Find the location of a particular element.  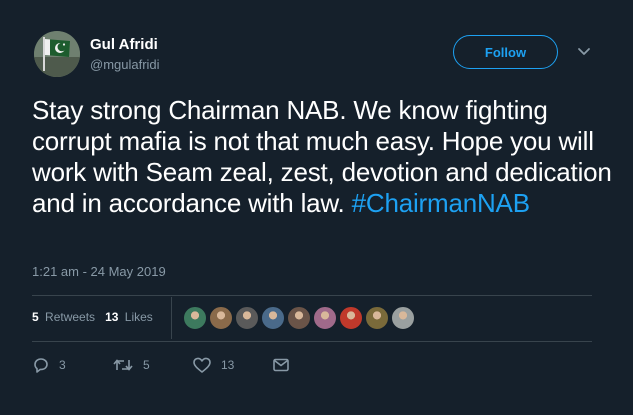

tweet-actions: 3 5 13 is located at coordinates (182, 367).